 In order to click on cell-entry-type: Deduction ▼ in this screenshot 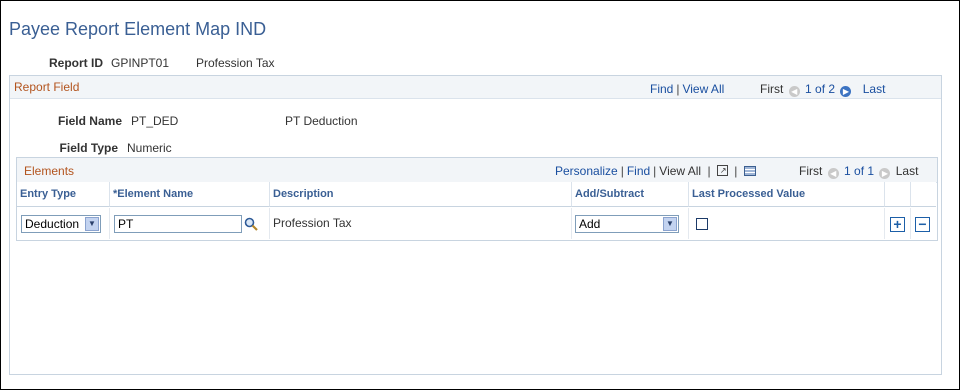, I will do `click(63, 223)`.